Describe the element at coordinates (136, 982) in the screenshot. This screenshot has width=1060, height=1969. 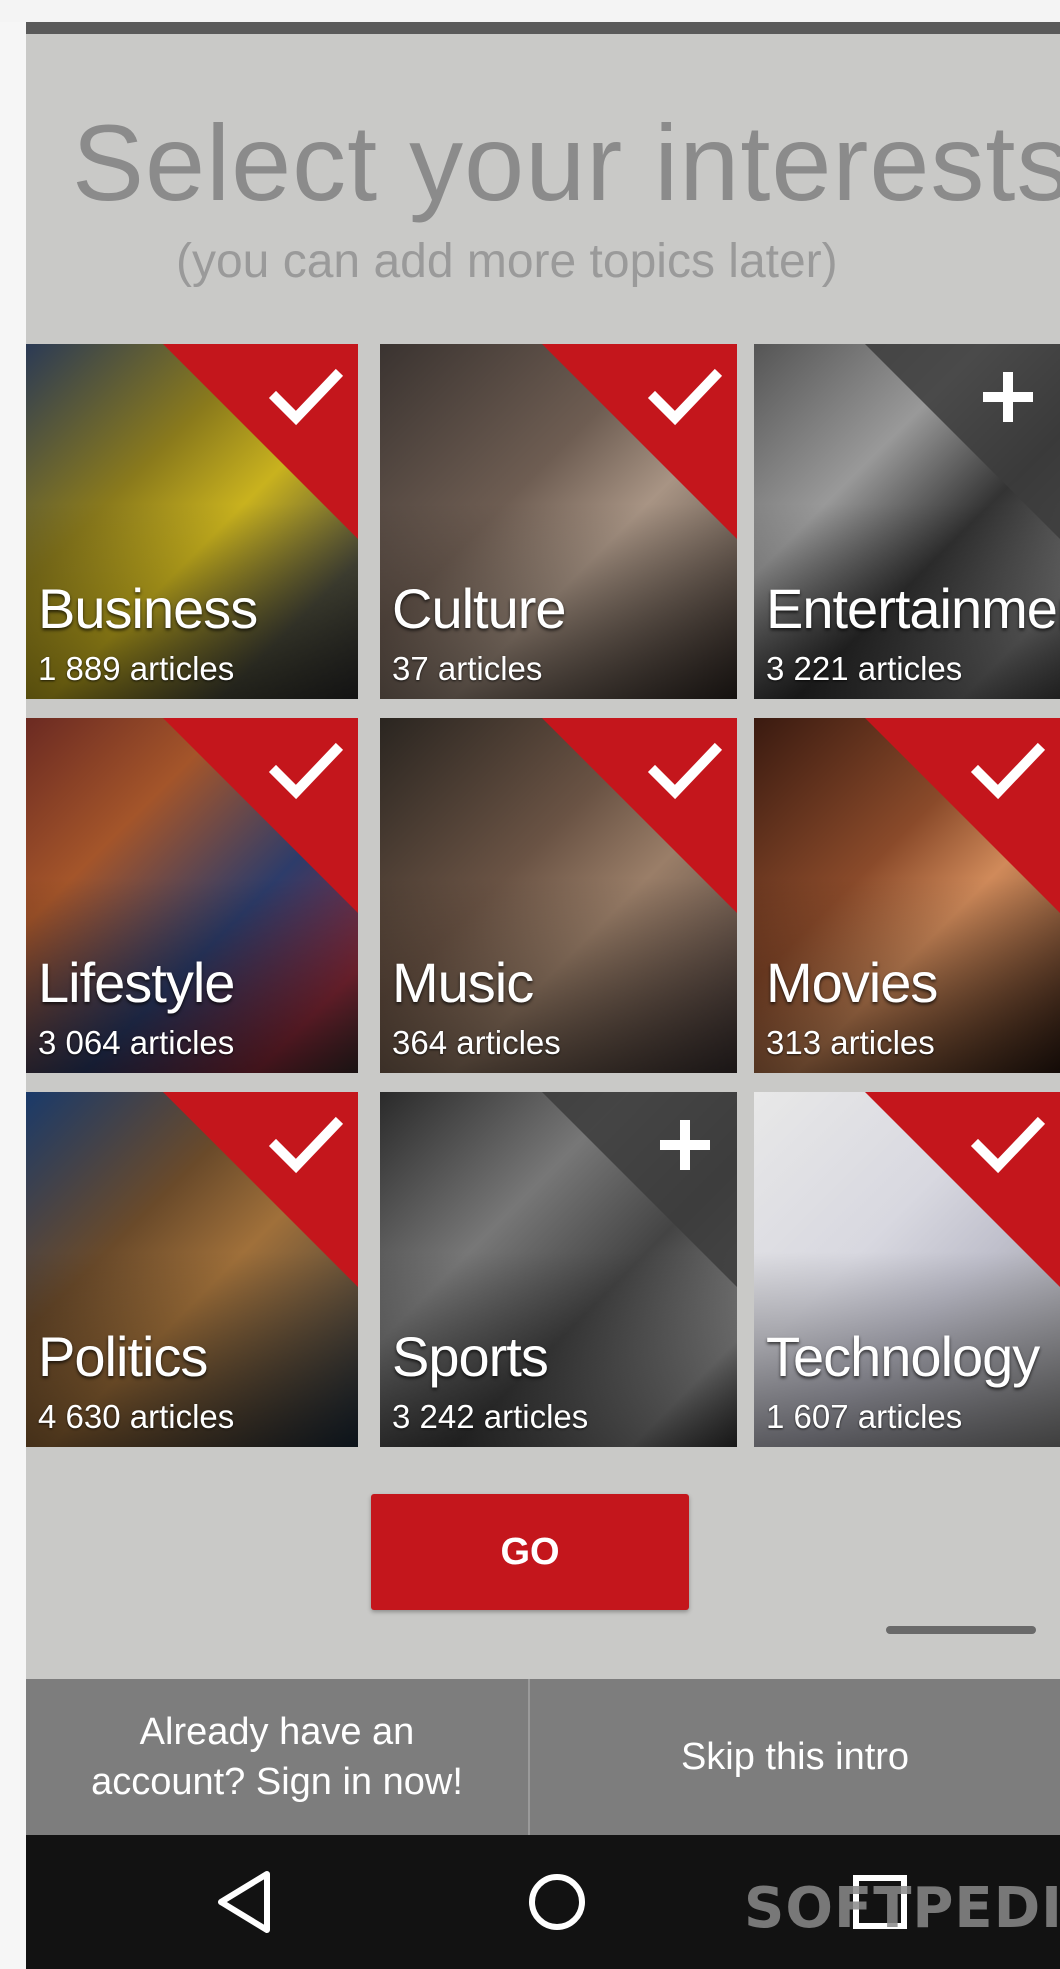
I see `topic-name: Lifestyle` at that location.